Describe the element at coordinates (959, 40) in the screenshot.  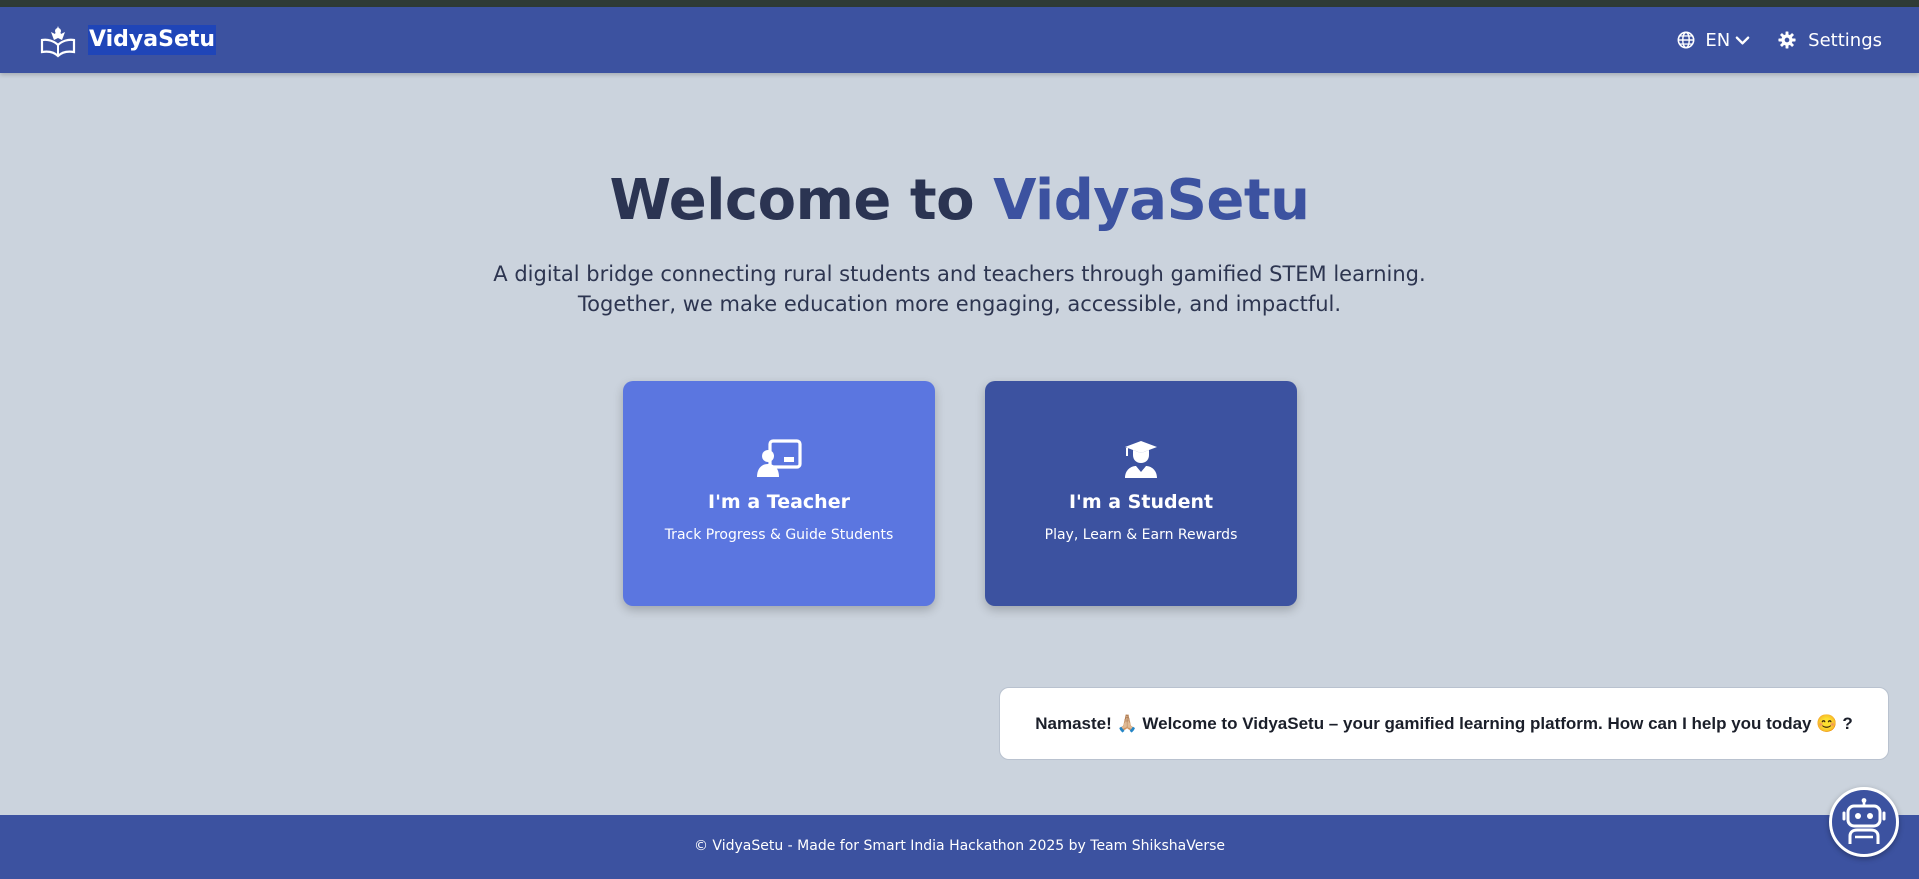
I see `navbar: VidyaSetu EN Settings` at that location.